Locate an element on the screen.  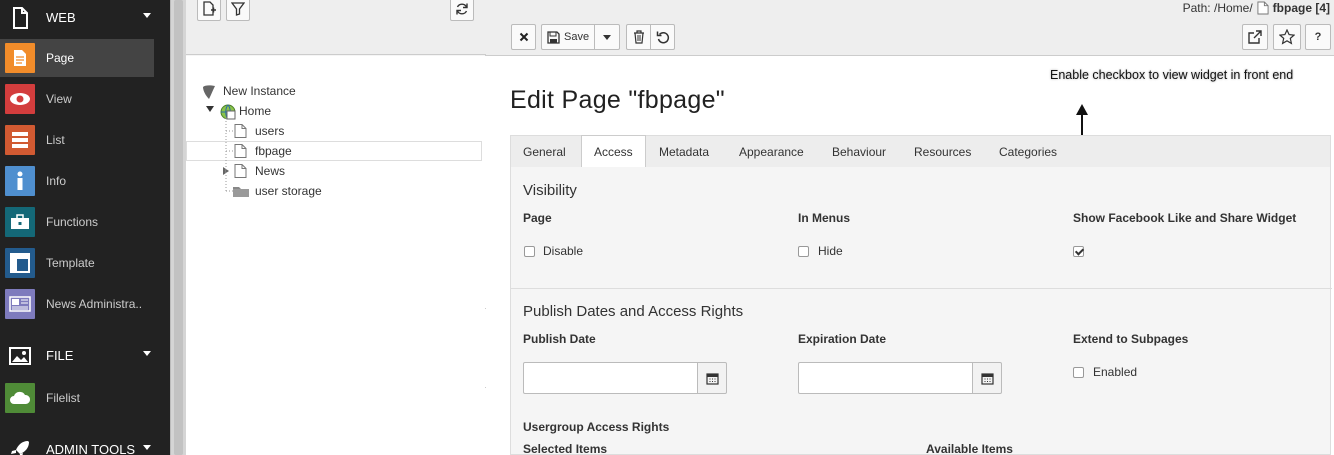
tab-metadata: Metadata is located at coordinates (684, 151).